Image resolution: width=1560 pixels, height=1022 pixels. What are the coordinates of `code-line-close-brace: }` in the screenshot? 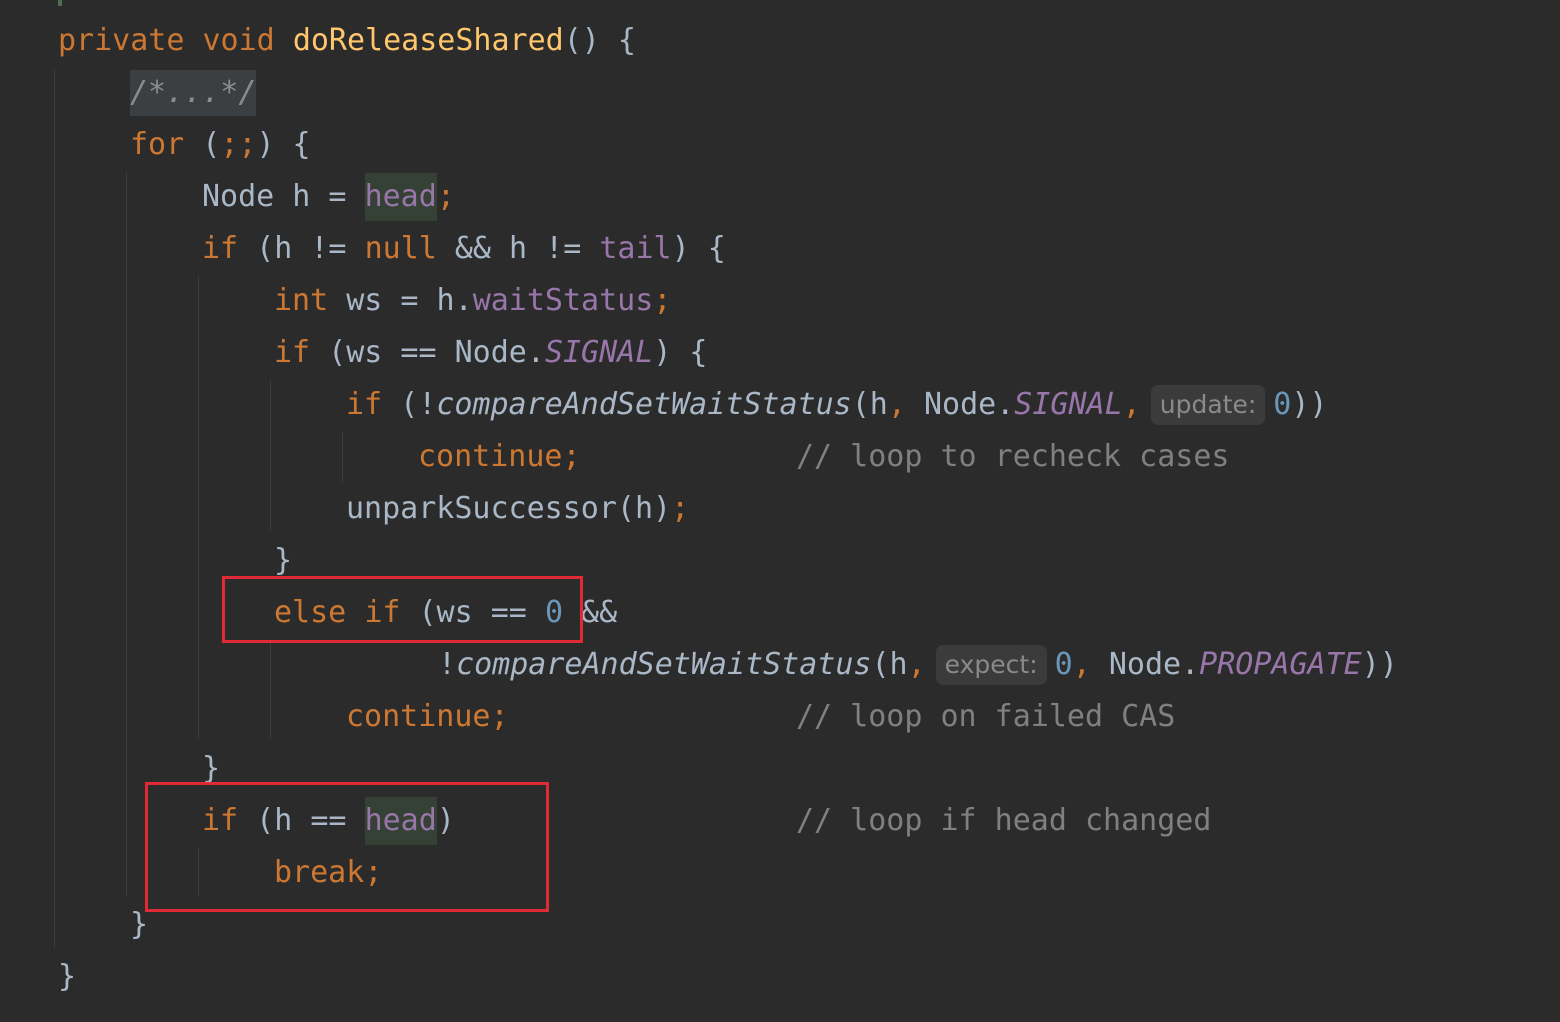 It's located at (67, 977).